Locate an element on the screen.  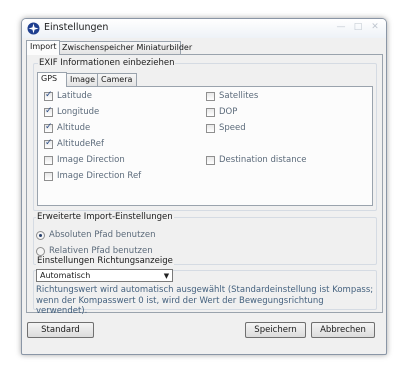
main-tab-strip: Import Zwischenspeicher Miniaturbilder is located at coordinates (151, 47).